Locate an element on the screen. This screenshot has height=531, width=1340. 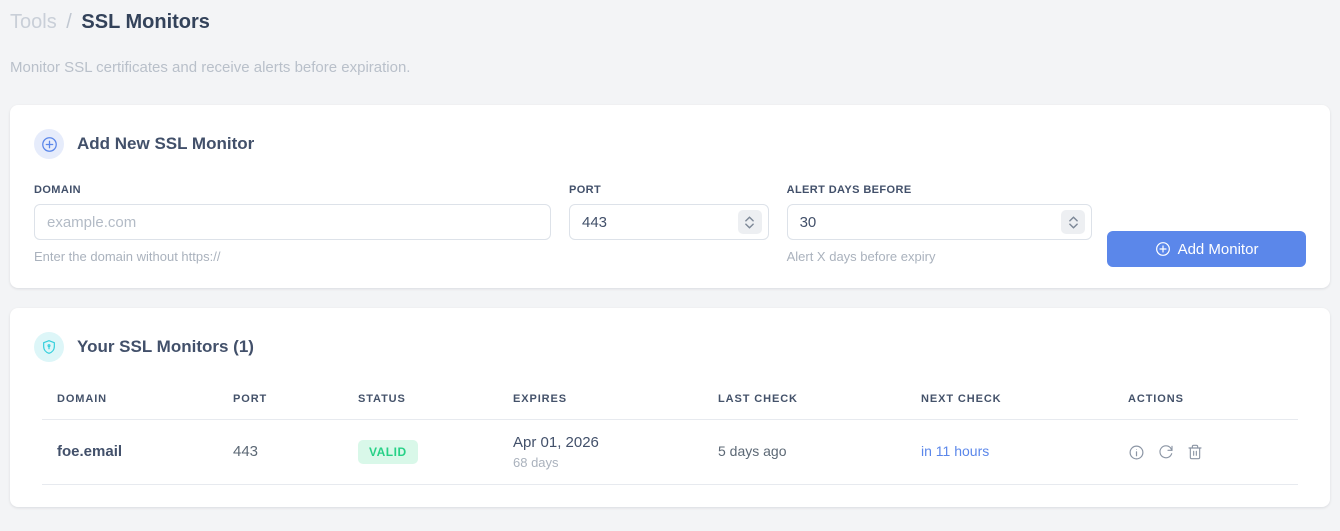
trash-icon is located at coordinates (1195, 452).